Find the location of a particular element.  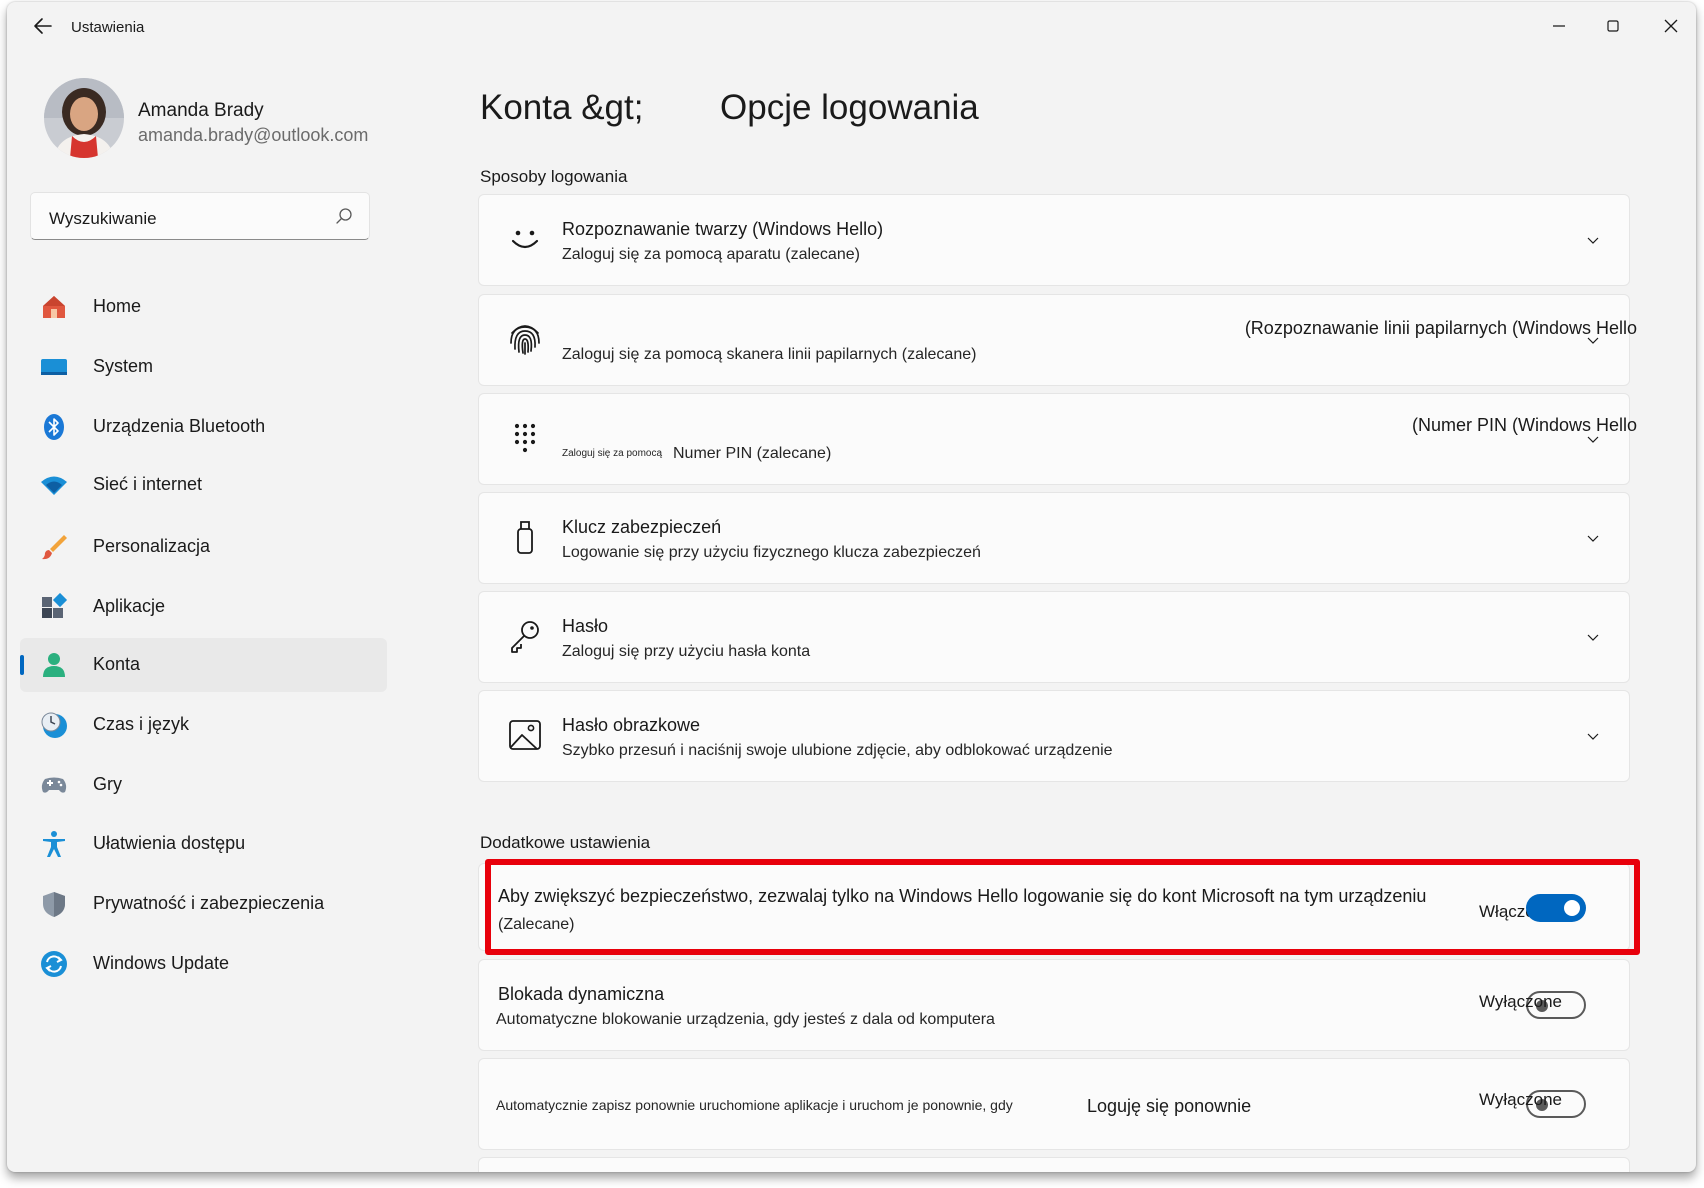

minimize-icon is located at coordinates (1559, 26).